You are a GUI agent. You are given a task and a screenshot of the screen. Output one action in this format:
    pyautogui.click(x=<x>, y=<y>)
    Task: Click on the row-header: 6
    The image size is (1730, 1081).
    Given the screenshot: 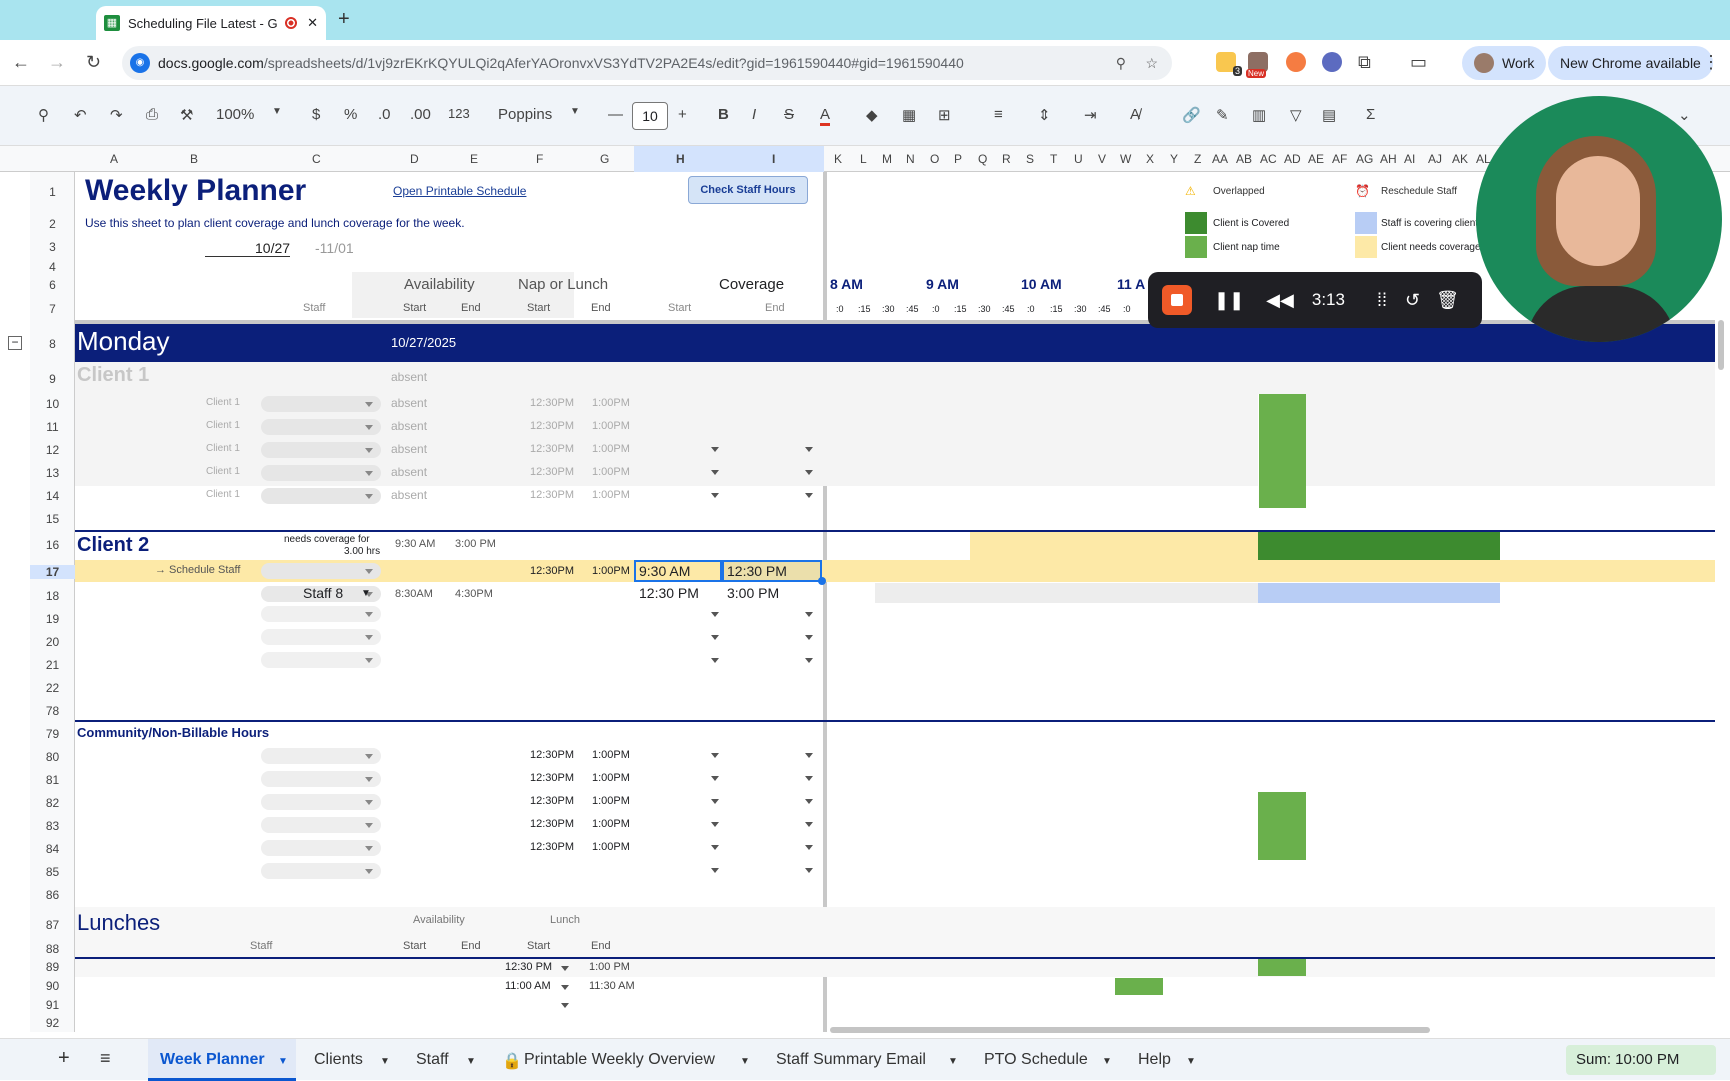 What is the action you would take?
    pyautogui.click(x=52, y=285)
    